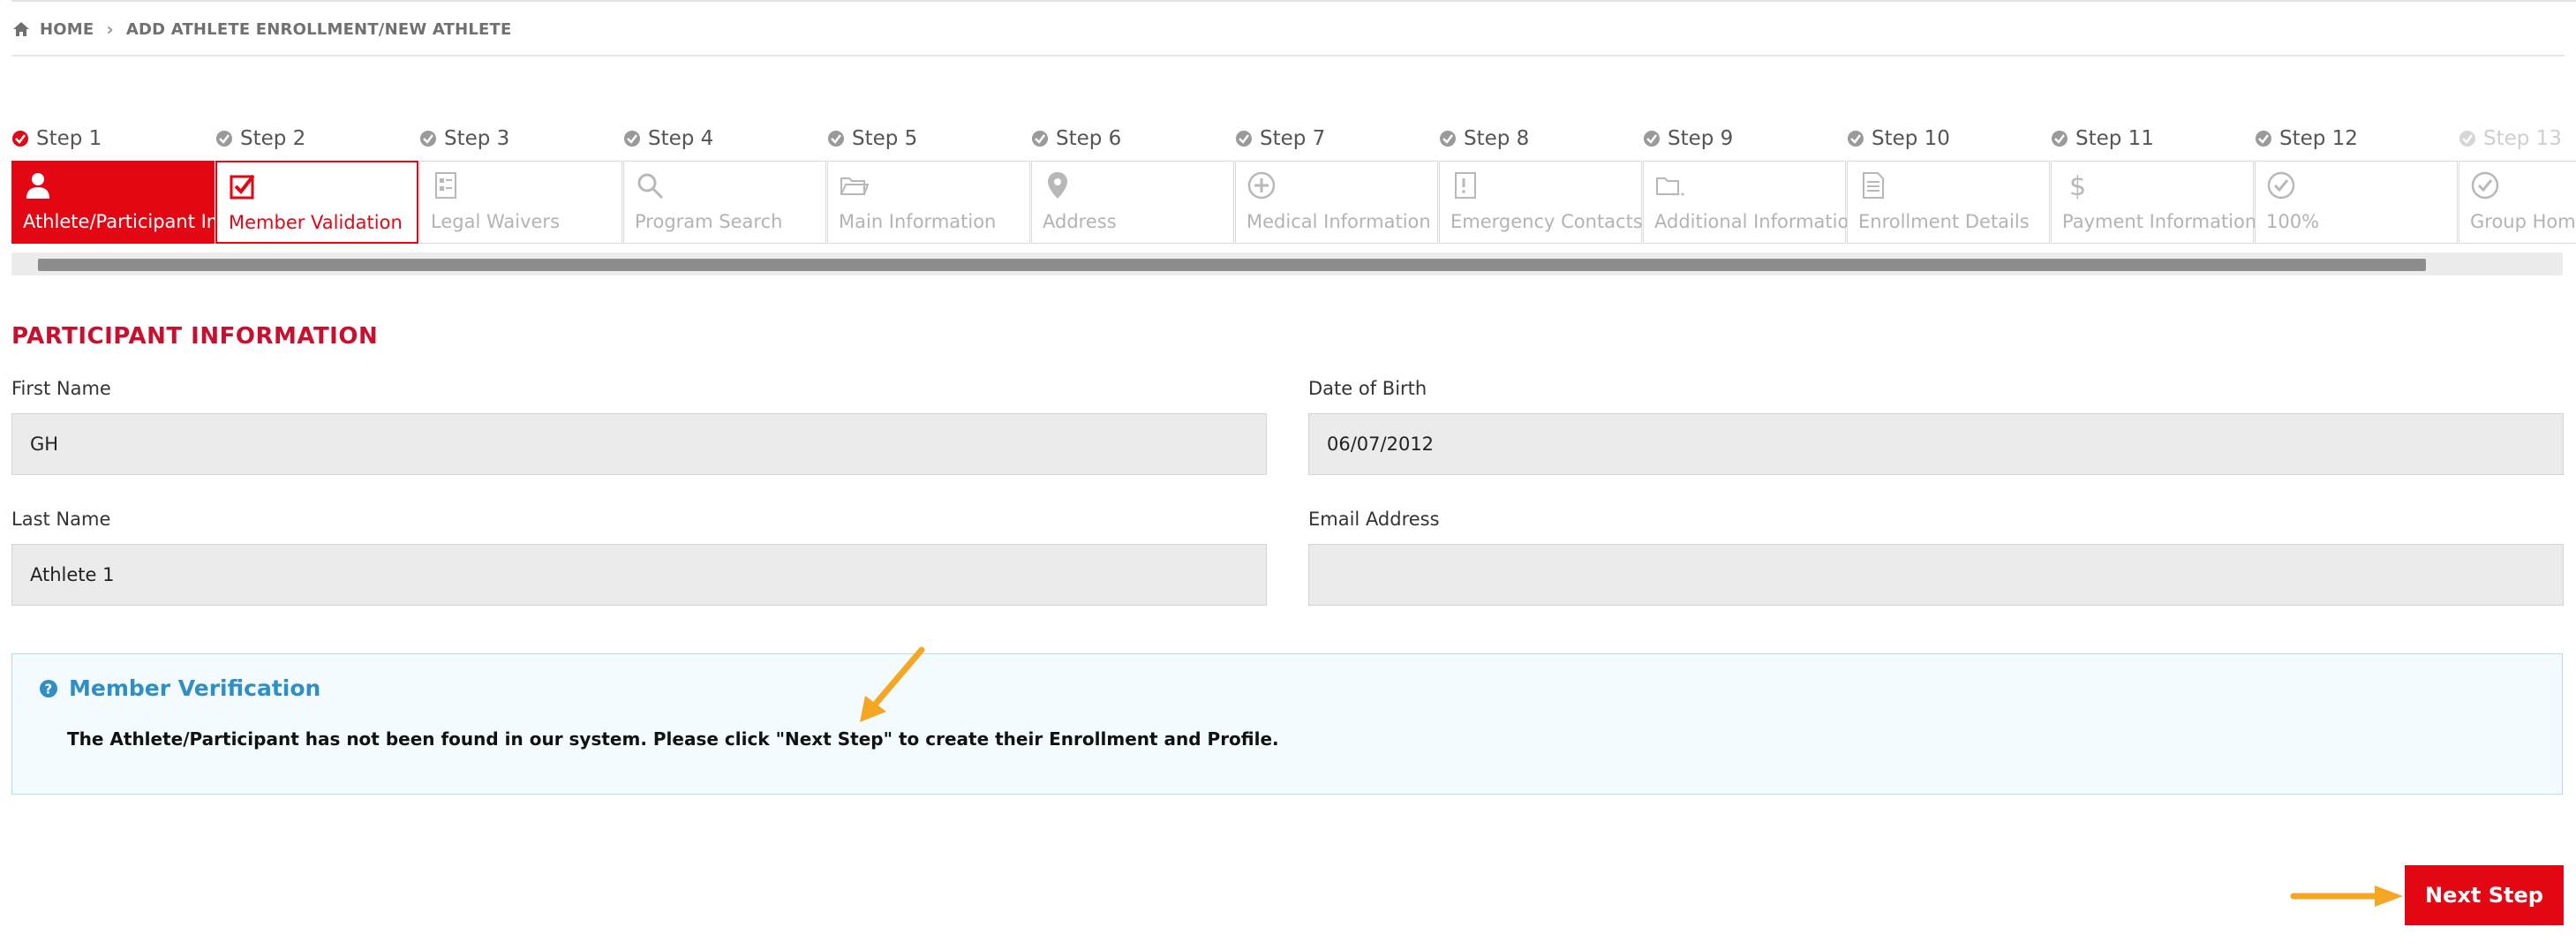 The height and width of the screenshot is (950, 2576). I want to click on home-icon, so click(21, 29).